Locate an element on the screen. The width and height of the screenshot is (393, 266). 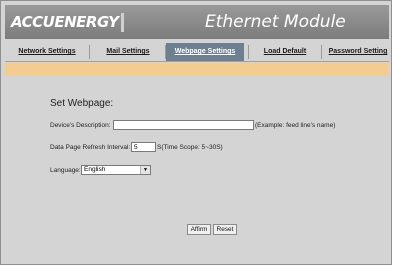
tab-load-default: Load Default is located at coordinates (285, 52).